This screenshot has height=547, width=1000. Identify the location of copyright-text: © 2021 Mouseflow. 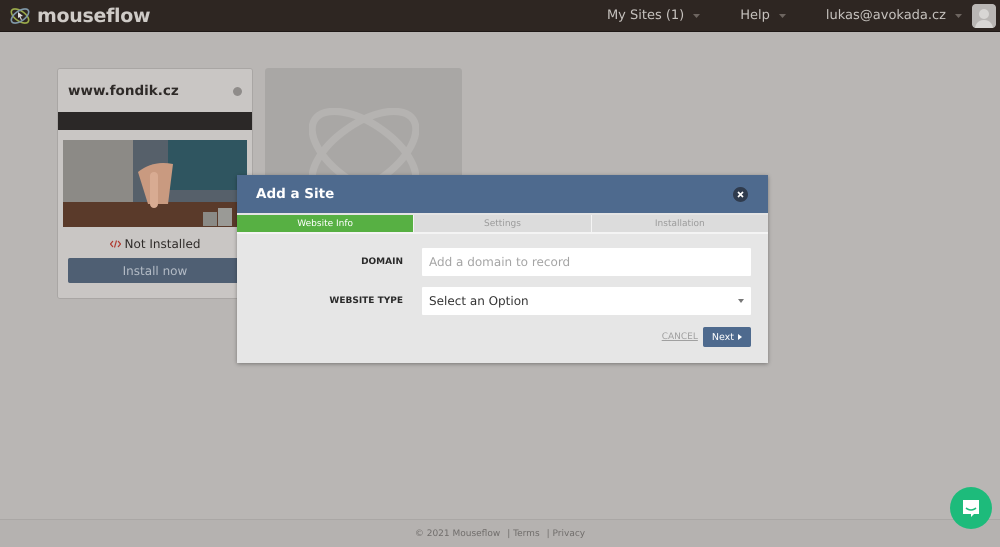
(457, 533).